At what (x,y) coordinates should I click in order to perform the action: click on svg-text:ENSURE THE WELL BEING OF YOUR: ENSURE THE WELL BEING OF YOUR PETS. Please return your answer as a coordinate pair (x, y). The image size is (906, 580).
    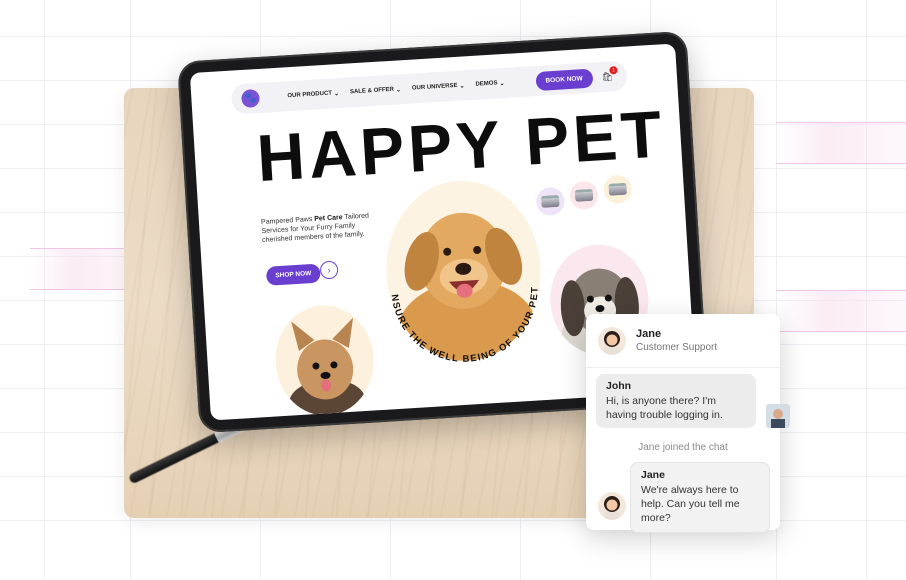
    Looking at the image, I should click on (458, 267).